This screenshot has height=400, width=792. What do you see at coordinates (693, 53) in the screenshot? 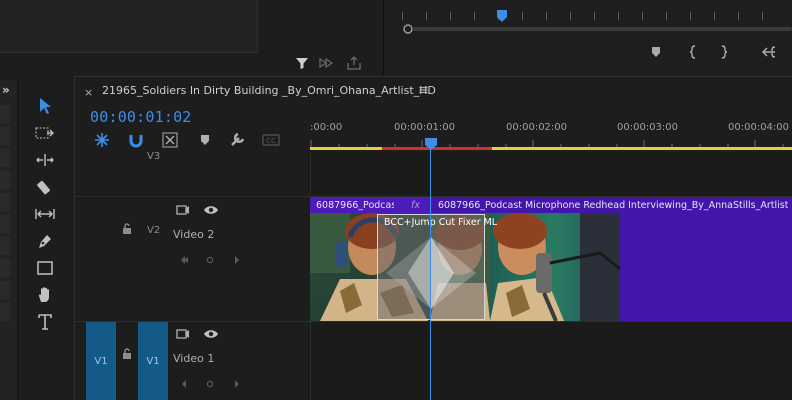
I see `mark-in-icon` at bounding box center [693, 53].